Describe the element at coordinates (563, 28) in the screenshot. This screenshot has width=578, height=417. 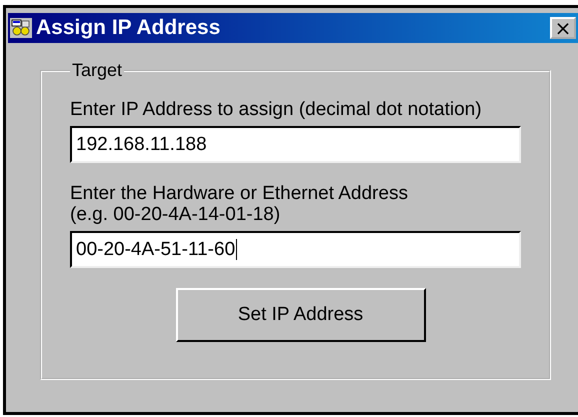
I see `close-button: ×` at that location.